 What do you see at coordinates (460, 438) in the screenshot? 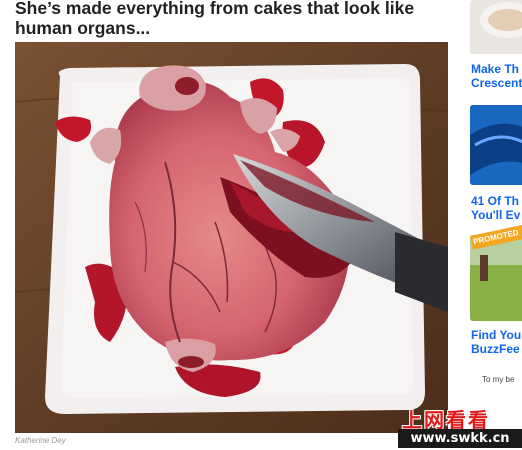
I see `watermark-url: www.swkk.cn` at bounding box center [460, 438].